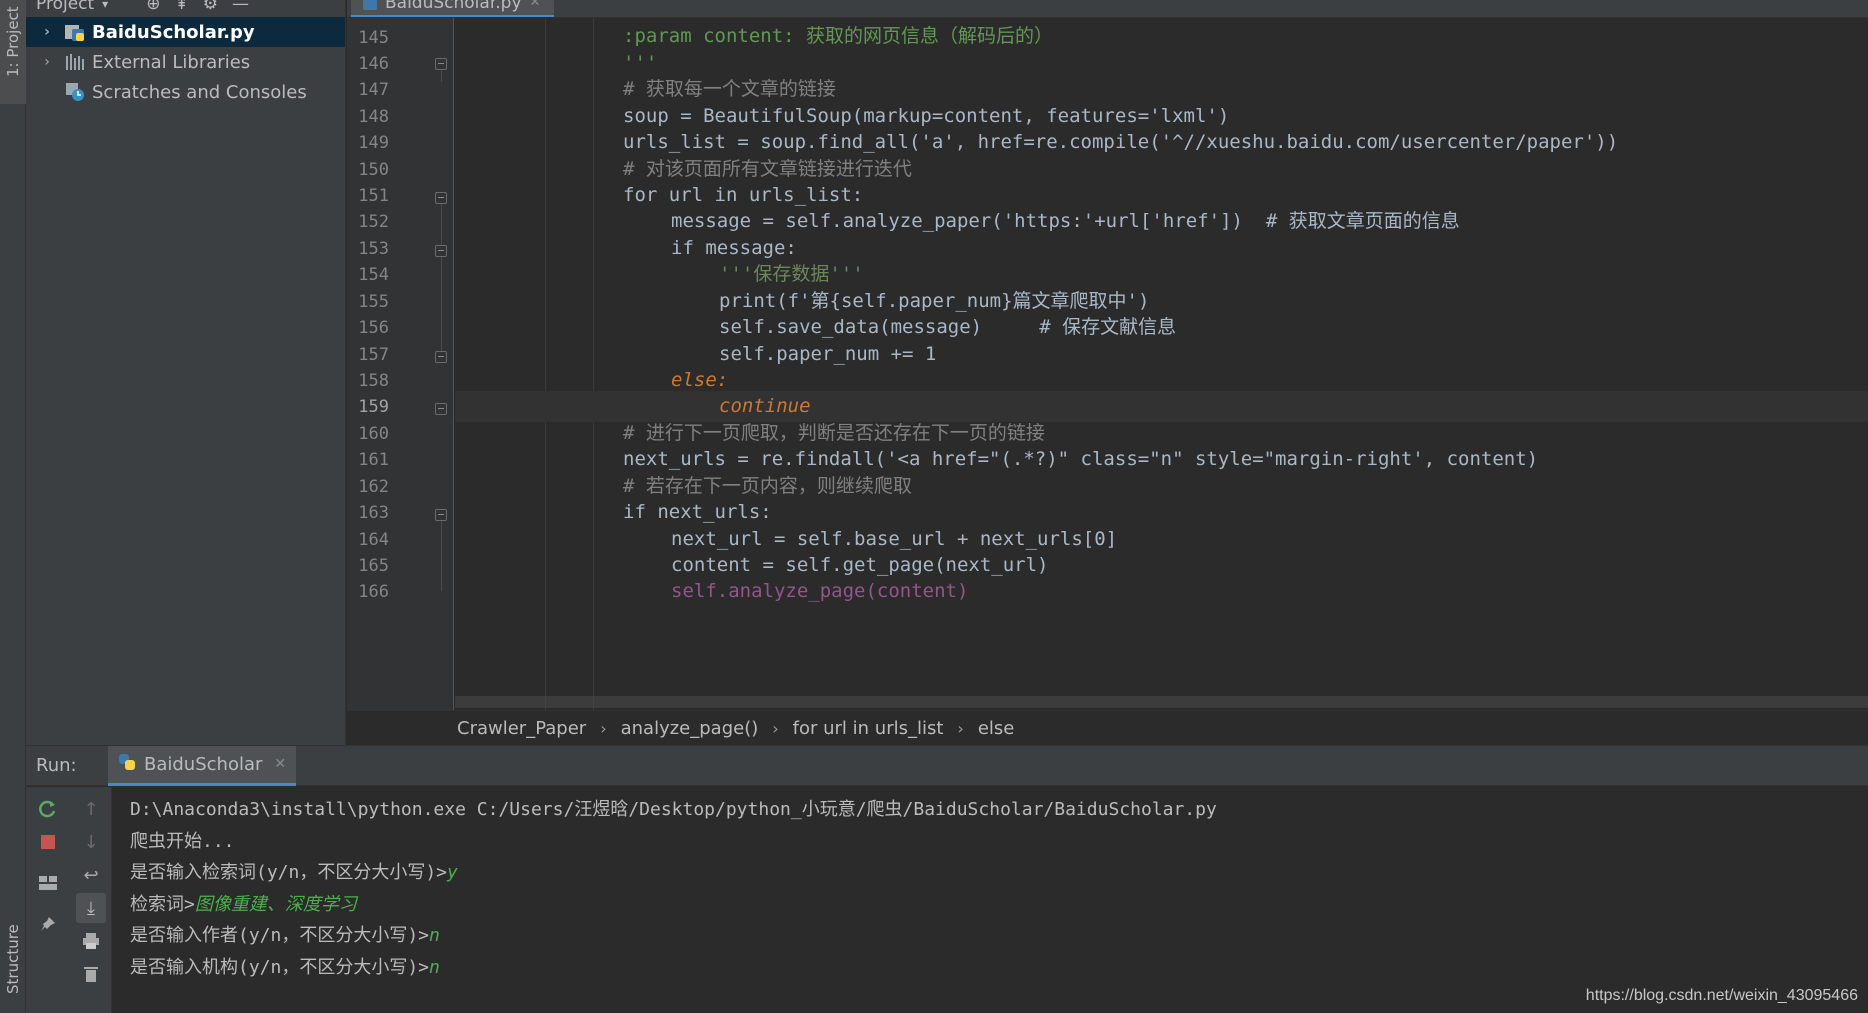 This screenshot has height=1013, width=1868. I want to click on watermark: https://blog.csdn.net/weixin_43095466, so click(1721, 995).